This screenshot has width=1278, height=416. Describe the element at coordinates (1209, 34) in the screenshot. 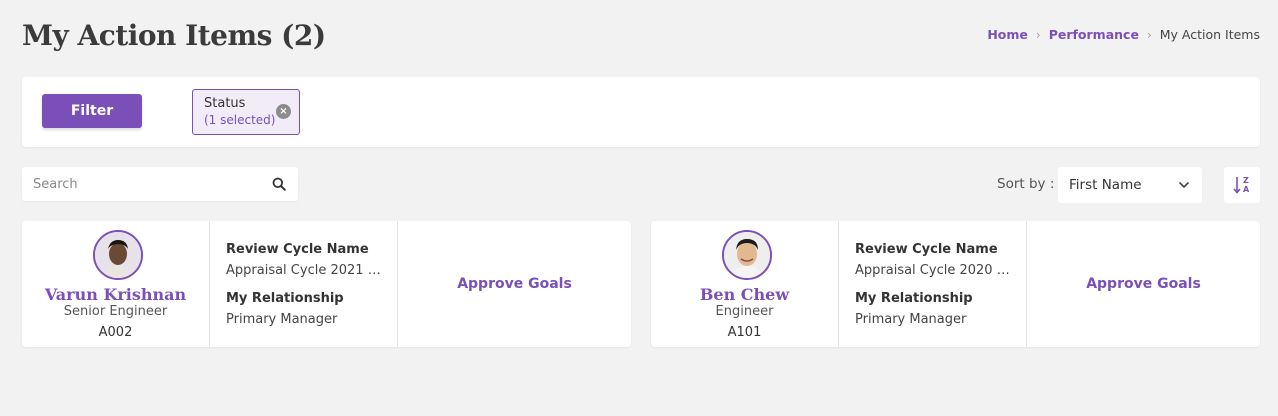

I see `breadcrumb-current: My Action Items` at that location.